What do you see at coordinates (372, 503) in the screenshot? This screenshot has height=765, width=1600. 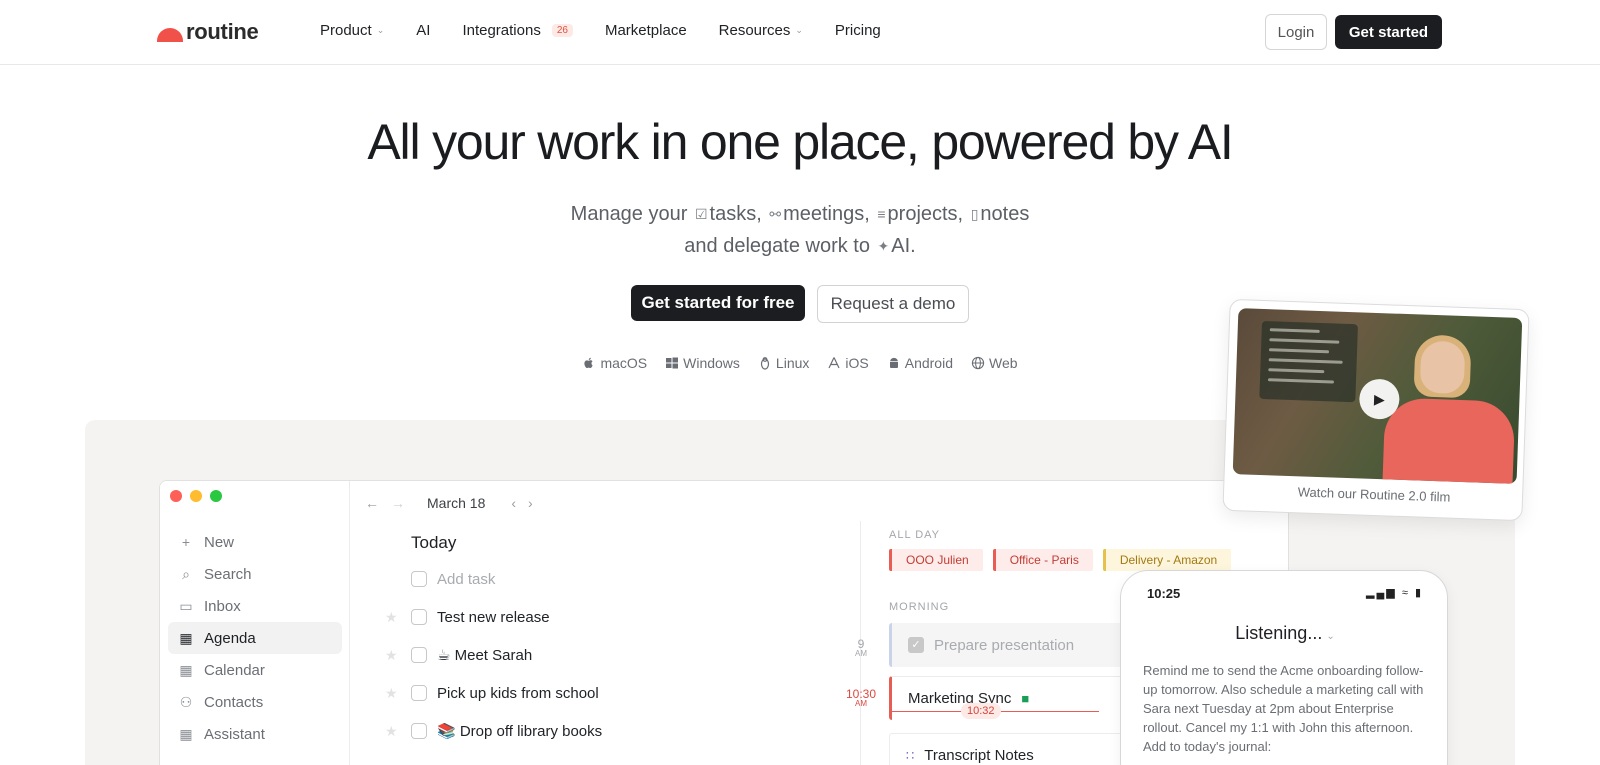 I see `back-arrow-icon: ←` at bounding box center [372, 503].